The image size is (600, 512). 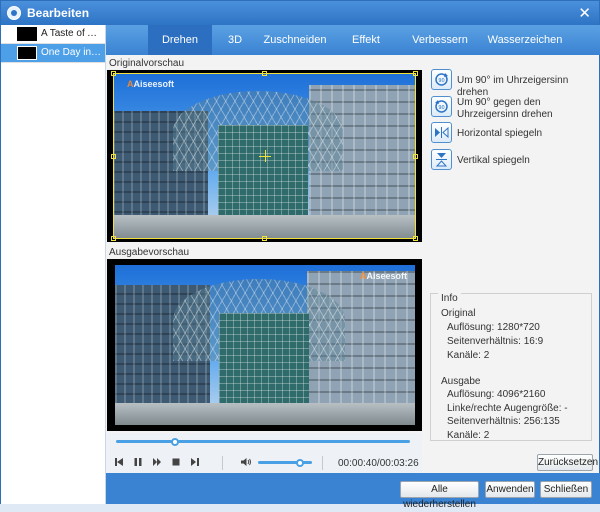 I want to click on crop-handle-bottom-left, so click(x=113, y=238).